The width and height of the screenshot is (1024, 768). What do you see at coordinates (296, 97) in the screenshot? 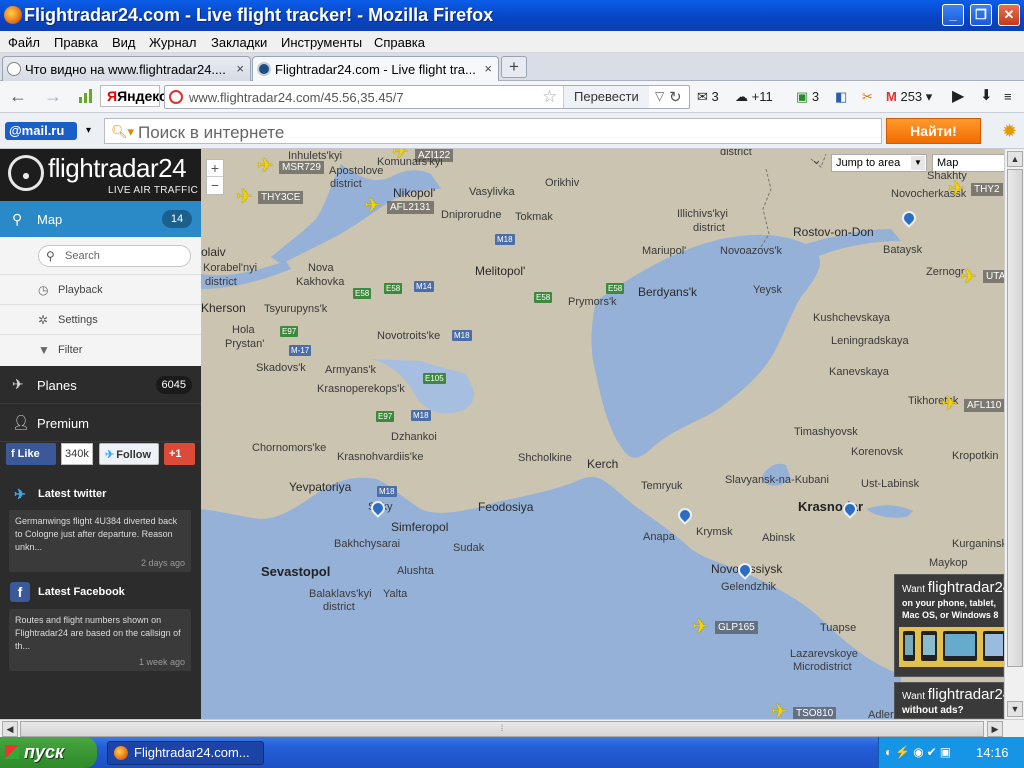
I see `url-text: www.flightradar24.com/45.56,35.45/7` at bounding box center [296, 97].